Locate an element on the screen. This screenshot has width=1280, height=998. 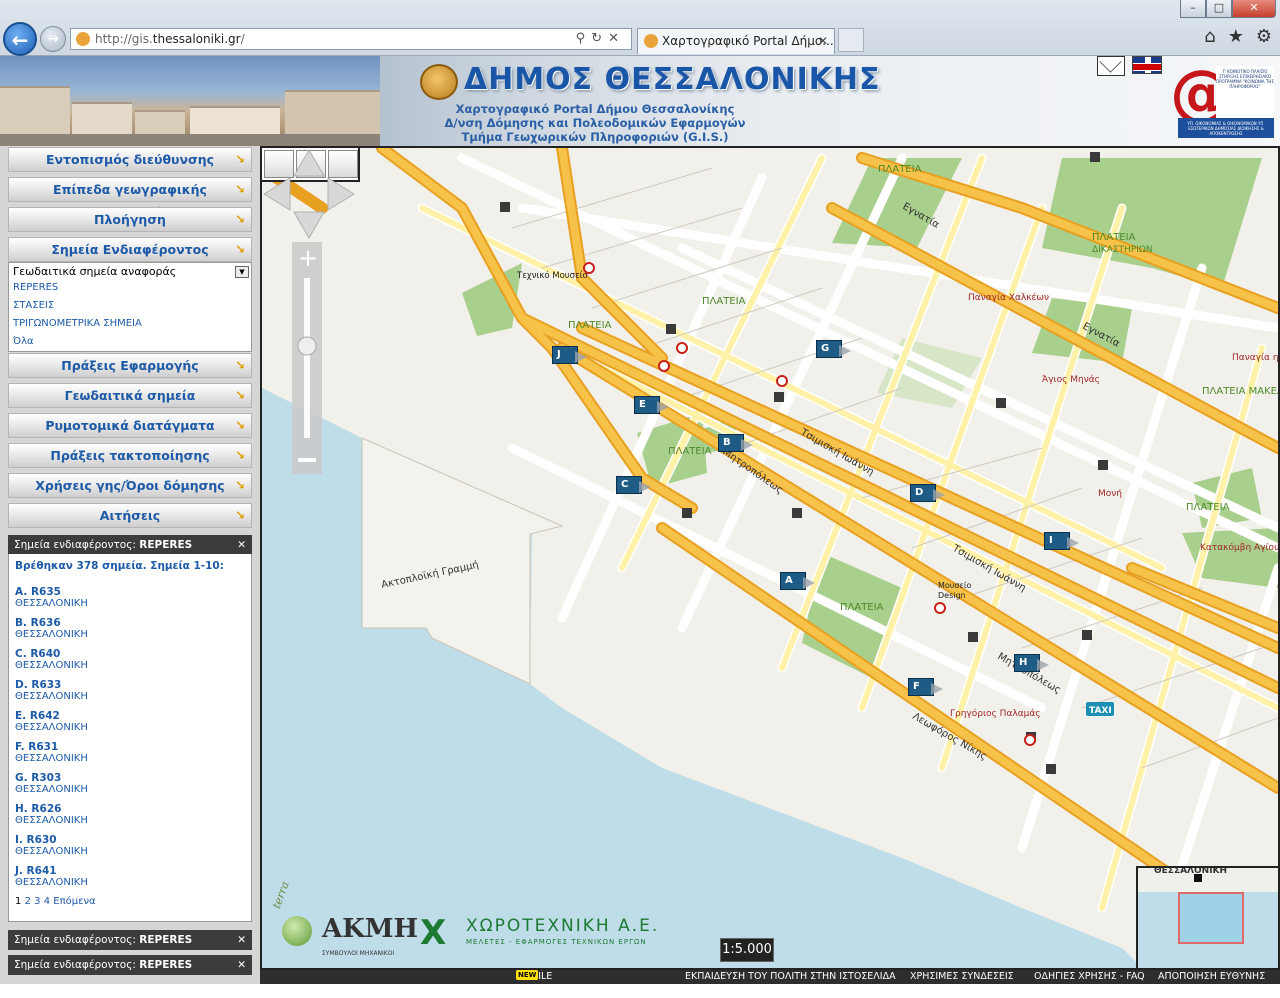
list-item: E. R642 ΘΕΣΣΑΛΟΝΙΚΗ is located at coordinates (130, 721).